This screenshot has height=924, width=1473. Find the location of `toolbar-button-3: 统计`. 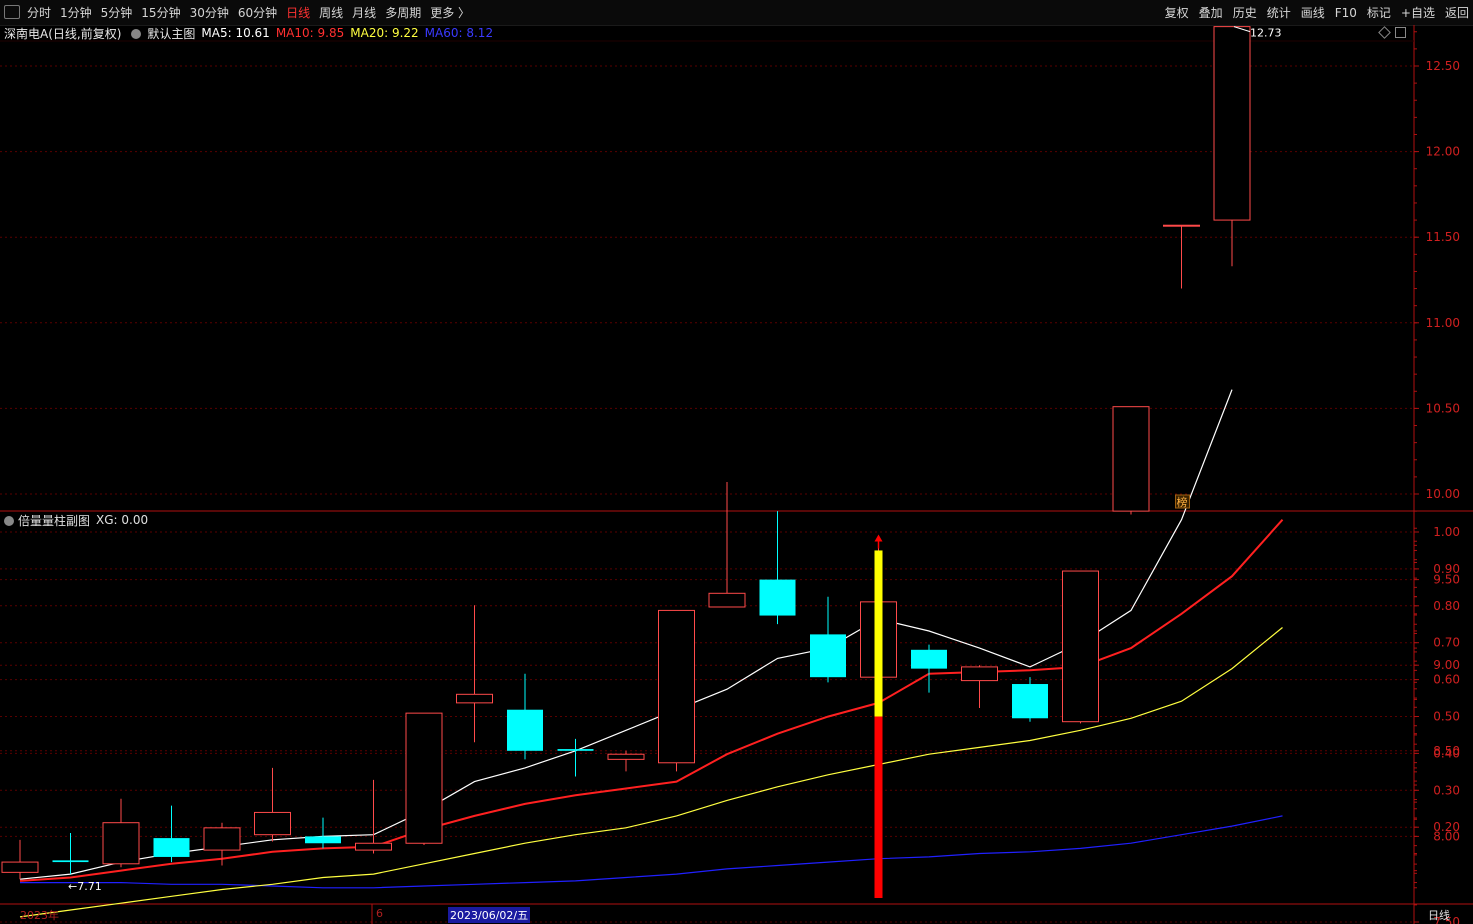

toolbar-button-3: 统计 is located at coordinates (1279, 12).